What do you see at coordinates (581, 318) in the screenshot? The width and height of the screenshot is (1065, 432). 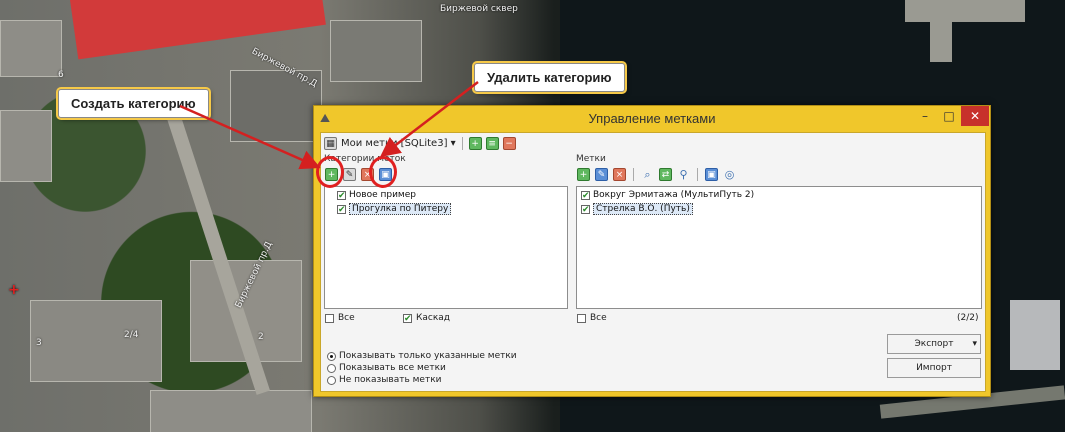 I see `right-all-checkbox` at bounding box center [581, 318].